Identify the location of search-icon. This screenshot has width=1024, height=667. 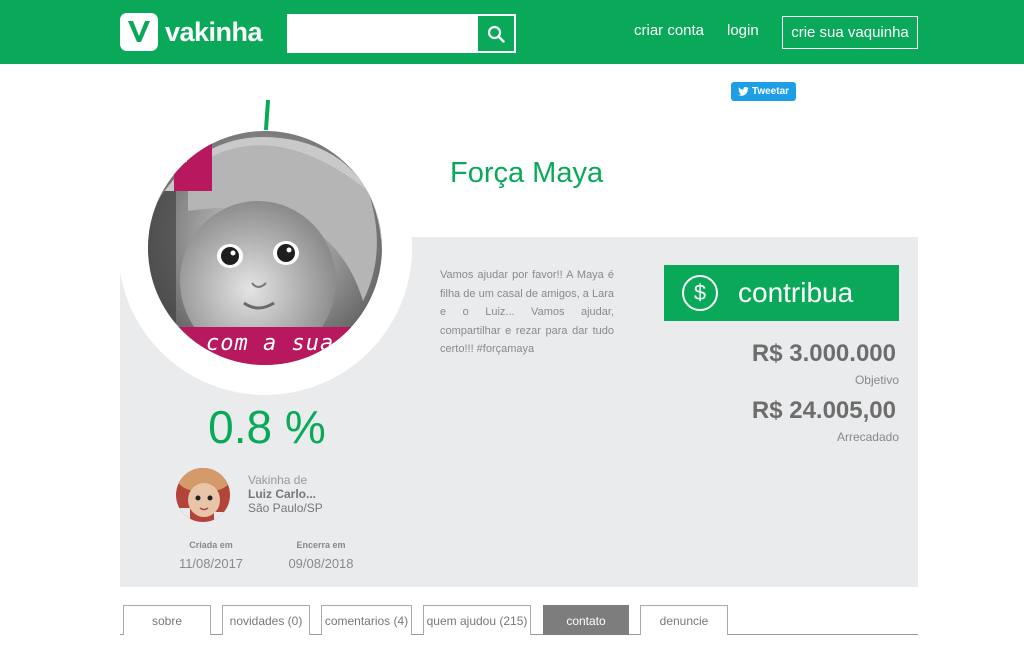
(496, 34).